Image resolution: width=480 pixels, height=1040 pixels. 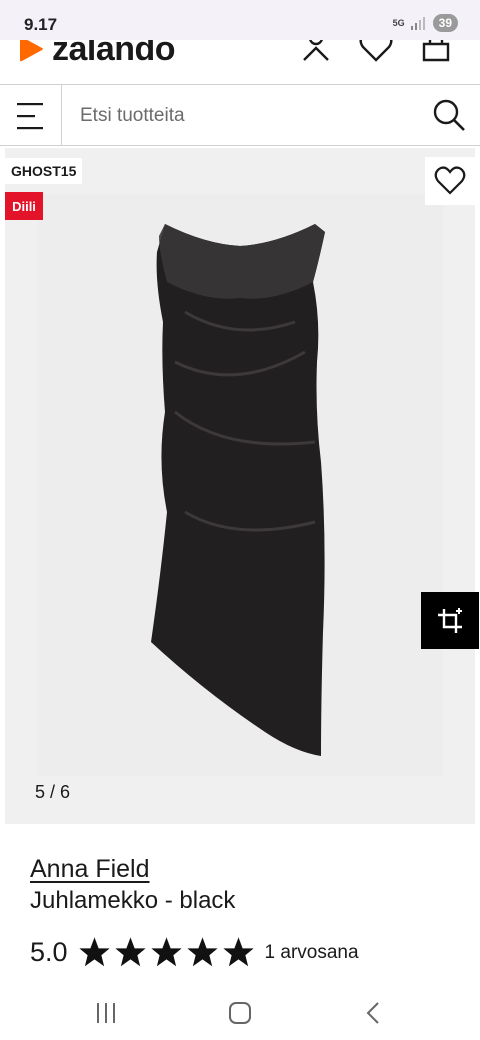 I want to click on status-icons: 5G 39, so click(x=425, y=23).